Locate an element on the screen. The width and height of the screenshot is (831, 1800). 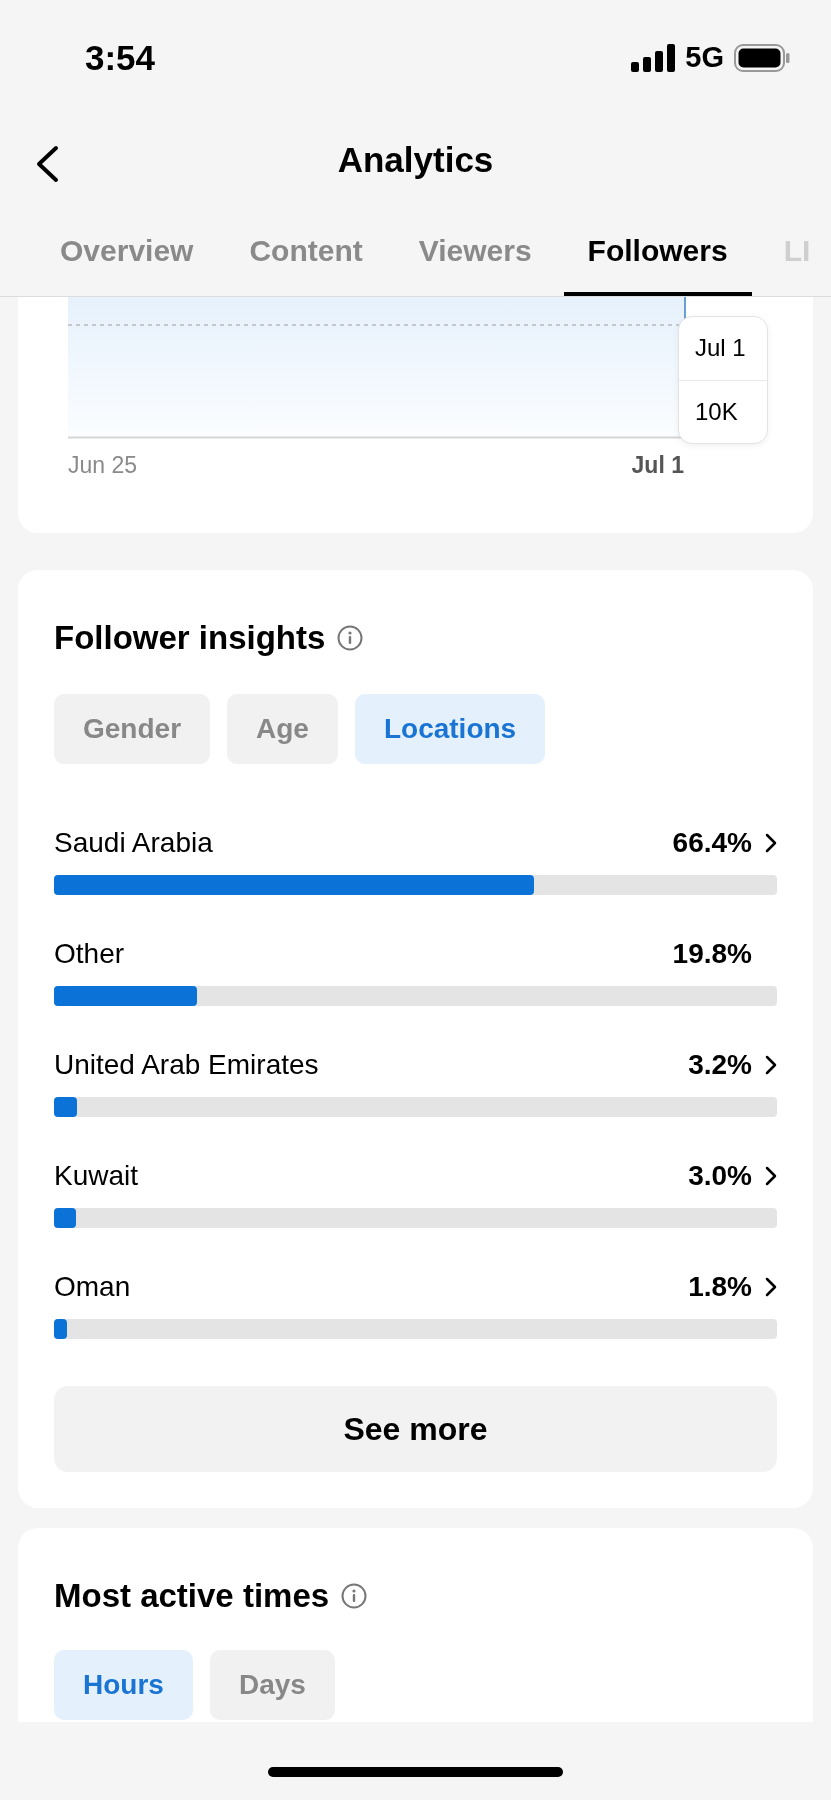
back-icon is located at coordinates (47, 164).